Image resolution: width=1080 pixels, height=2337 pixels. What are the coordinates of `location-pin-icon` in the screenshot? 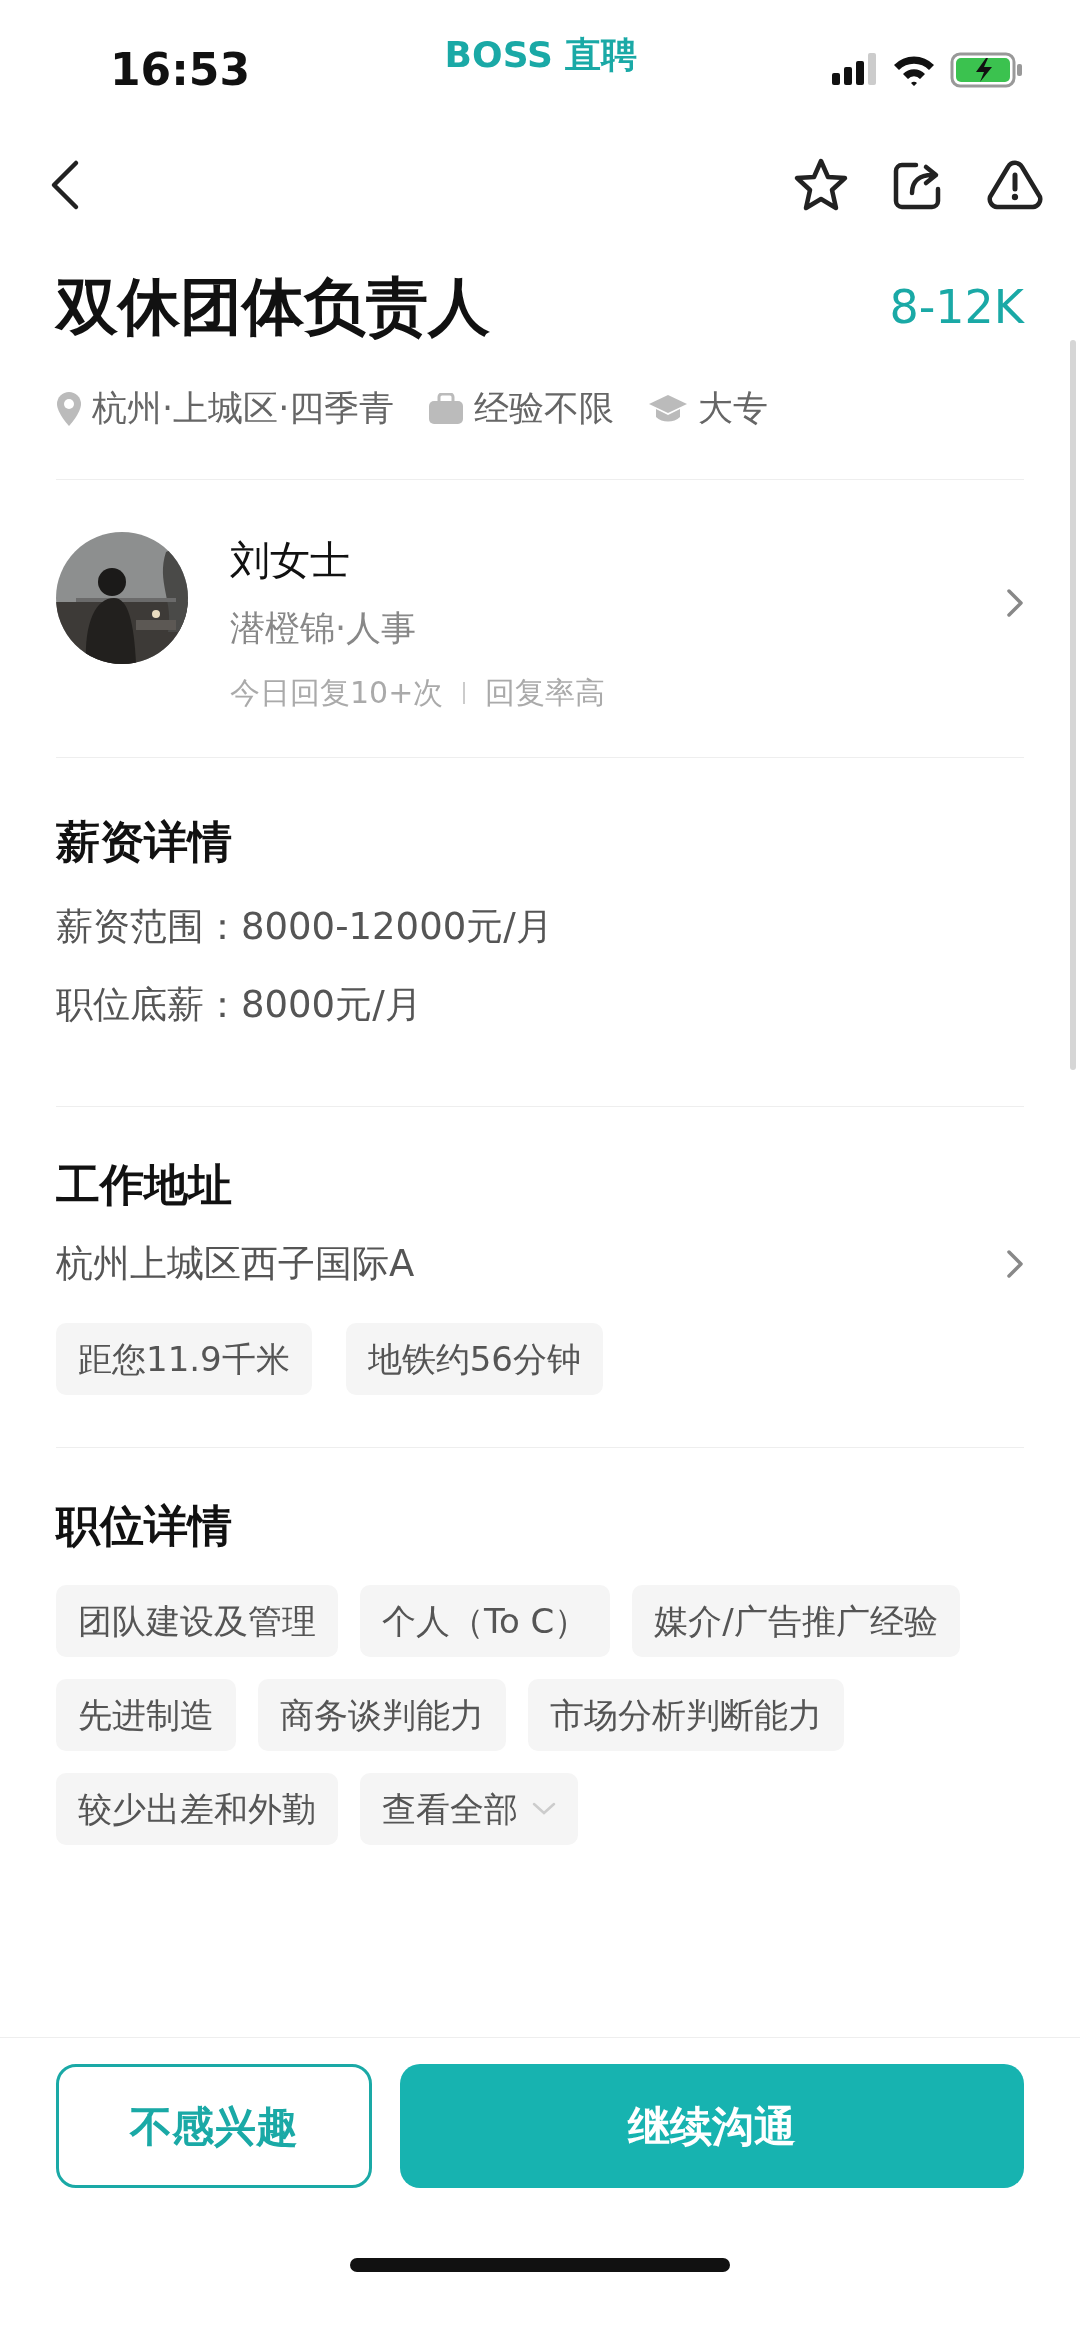 It's located at (69, 408).